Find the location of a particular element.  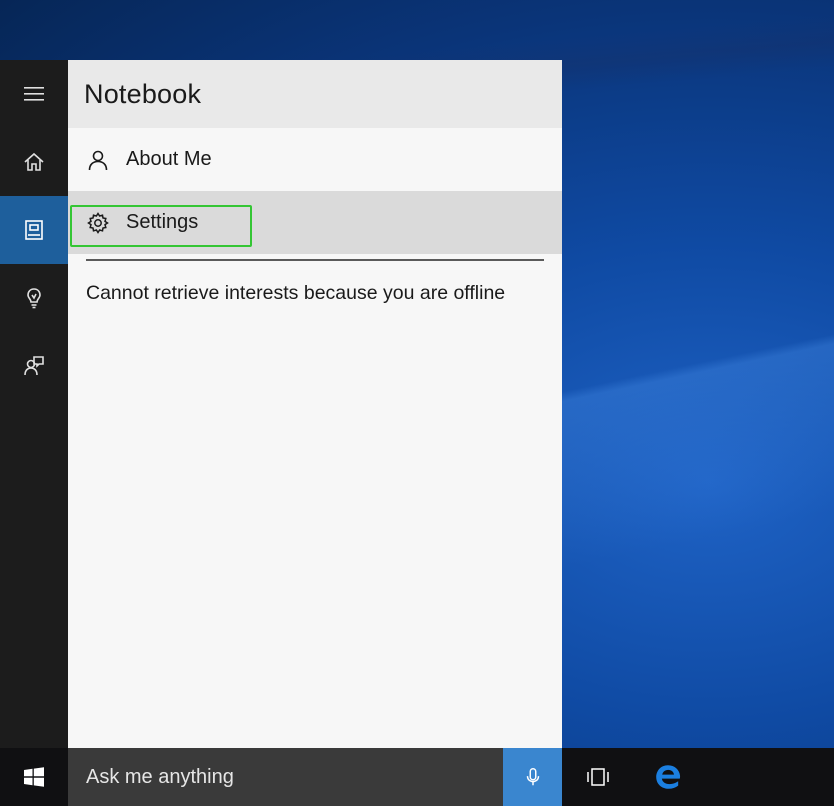

notebook-button is located at coordinates (34, 230).